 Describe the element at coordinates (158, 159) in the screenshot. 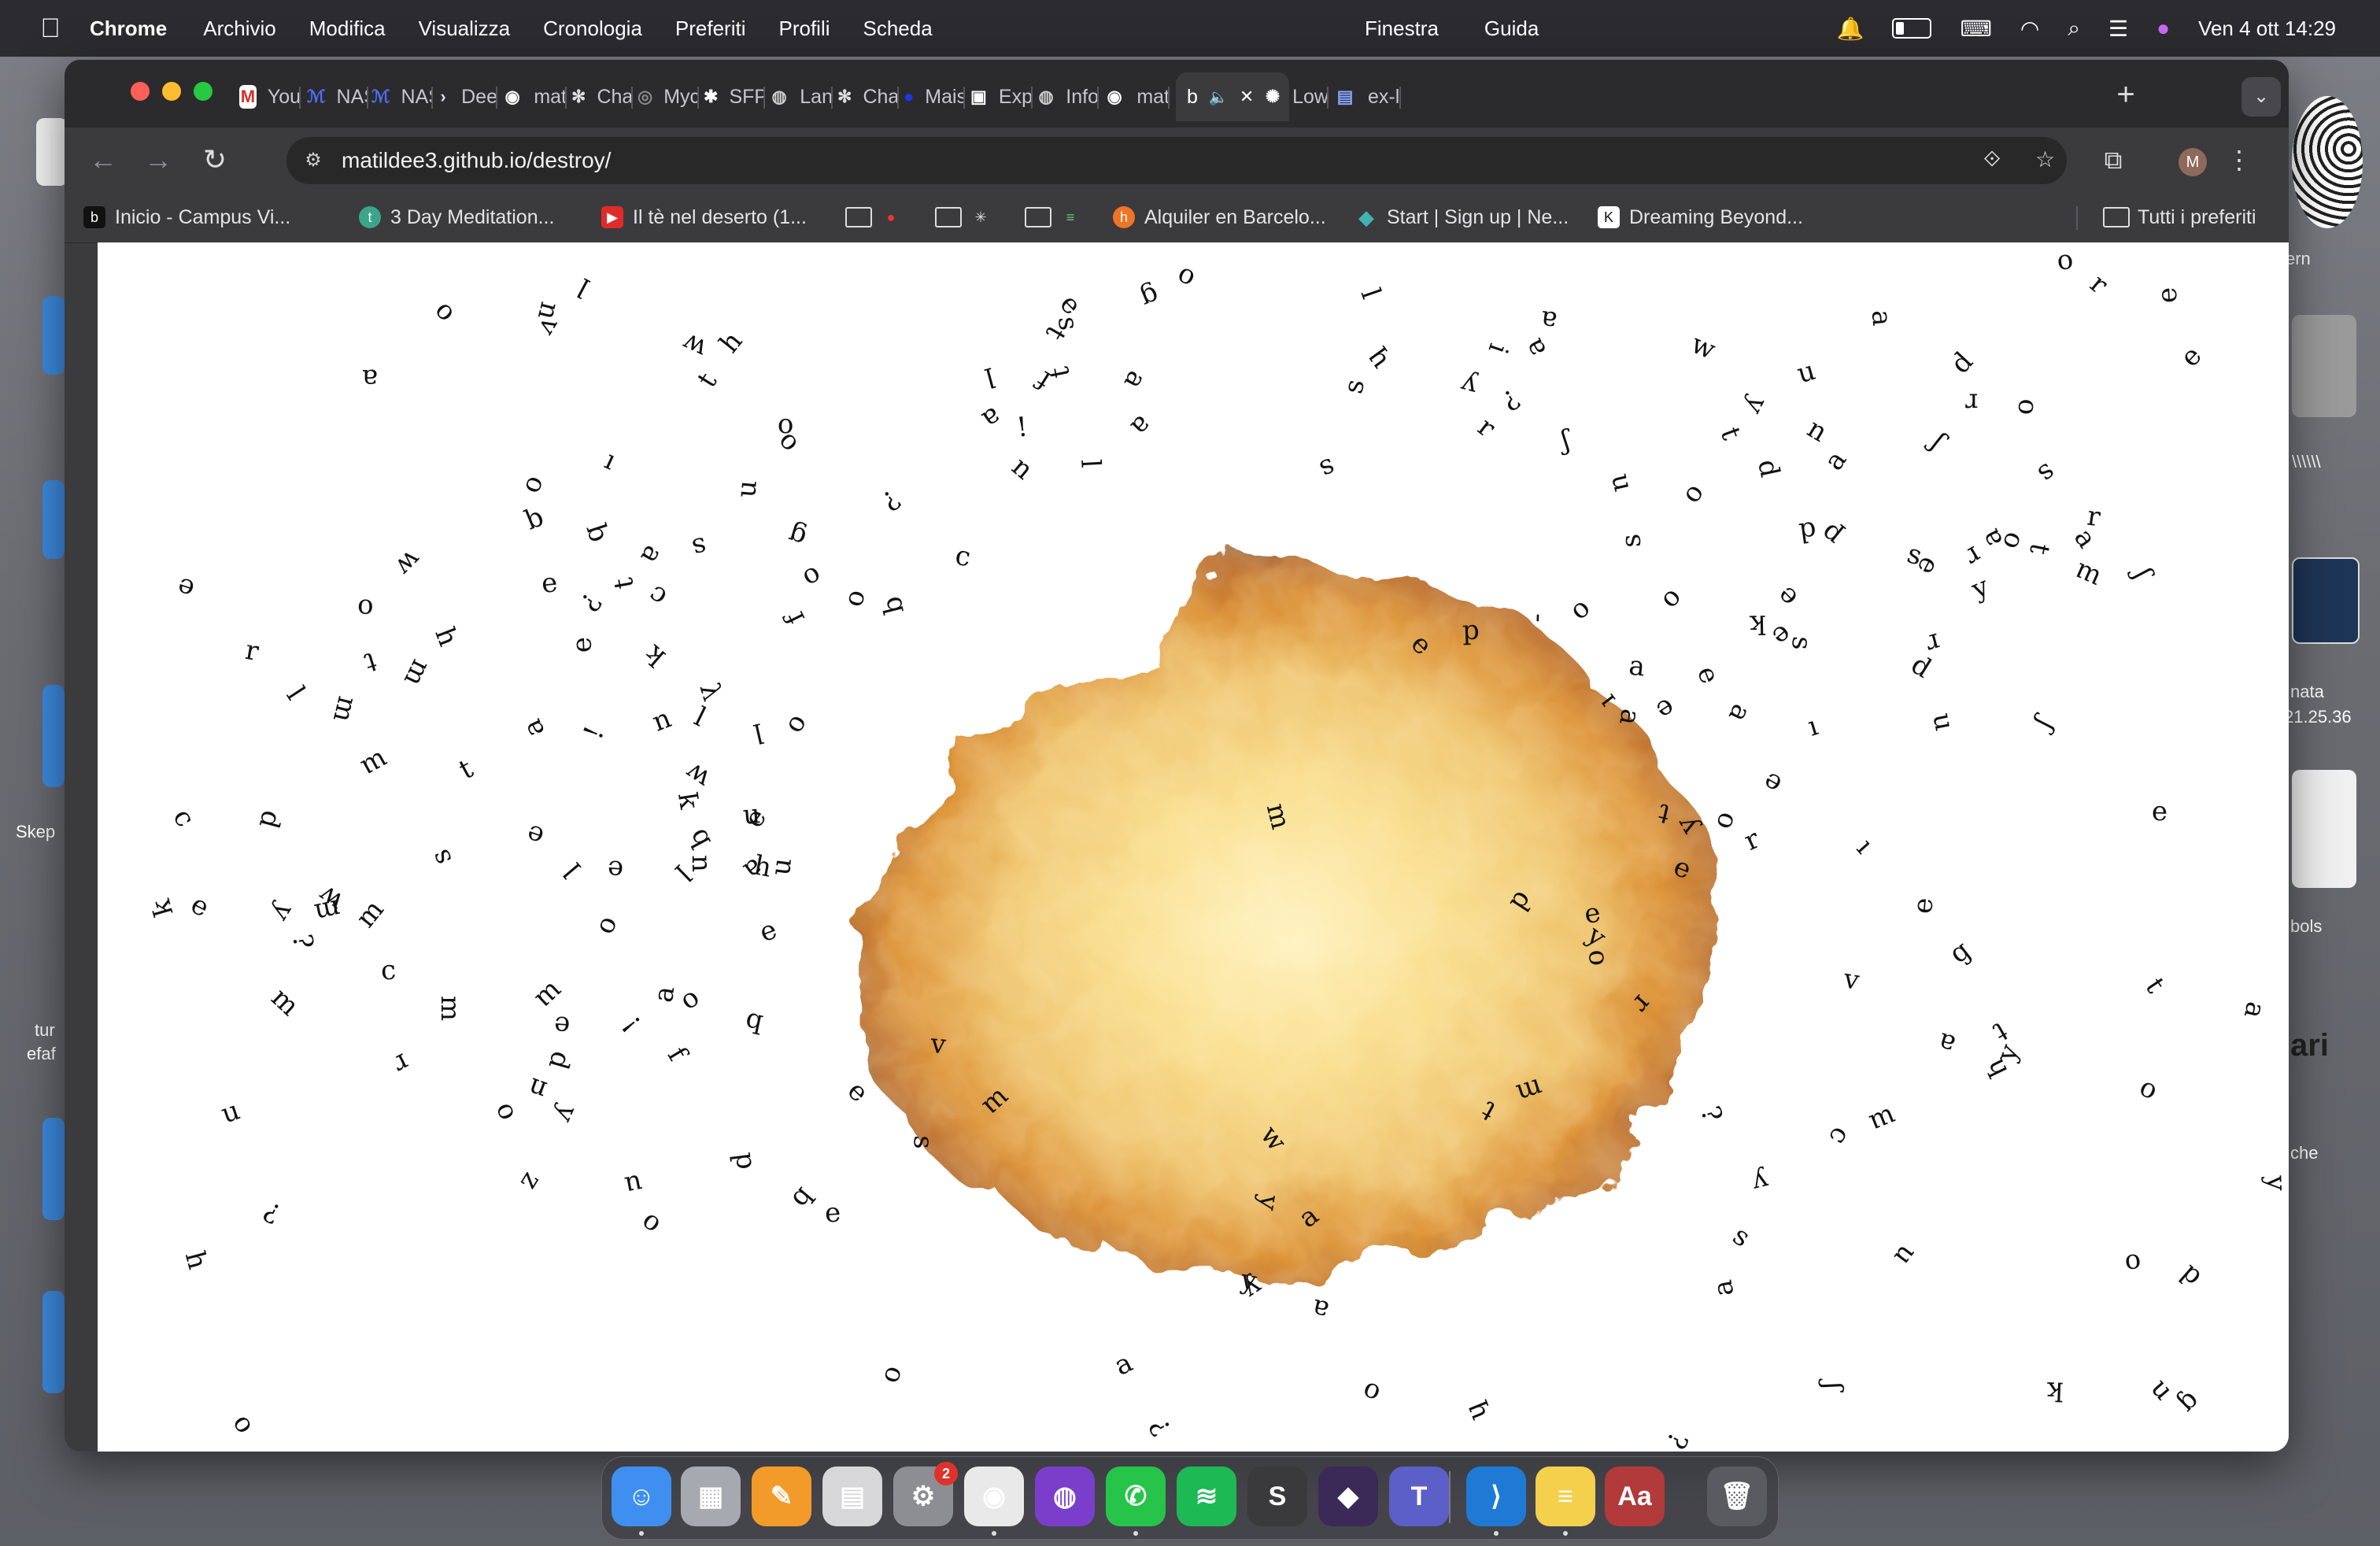

I see `forward-button: →` at that location.